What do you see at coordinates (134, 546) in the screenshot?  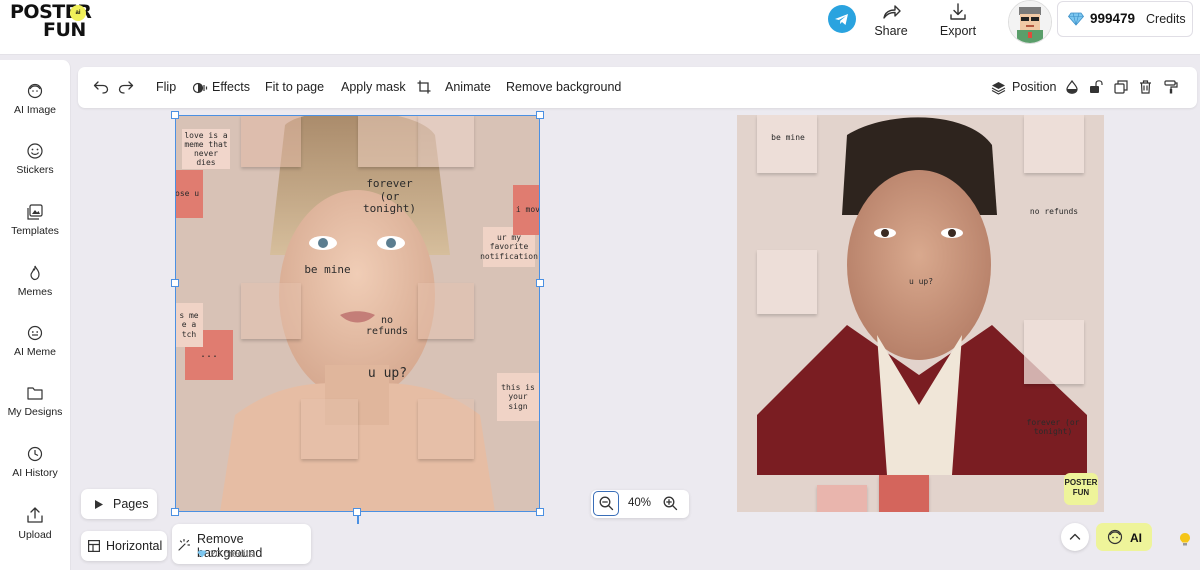 I see `horizontal-label: Horizontal` at bounding box center [134, 546].